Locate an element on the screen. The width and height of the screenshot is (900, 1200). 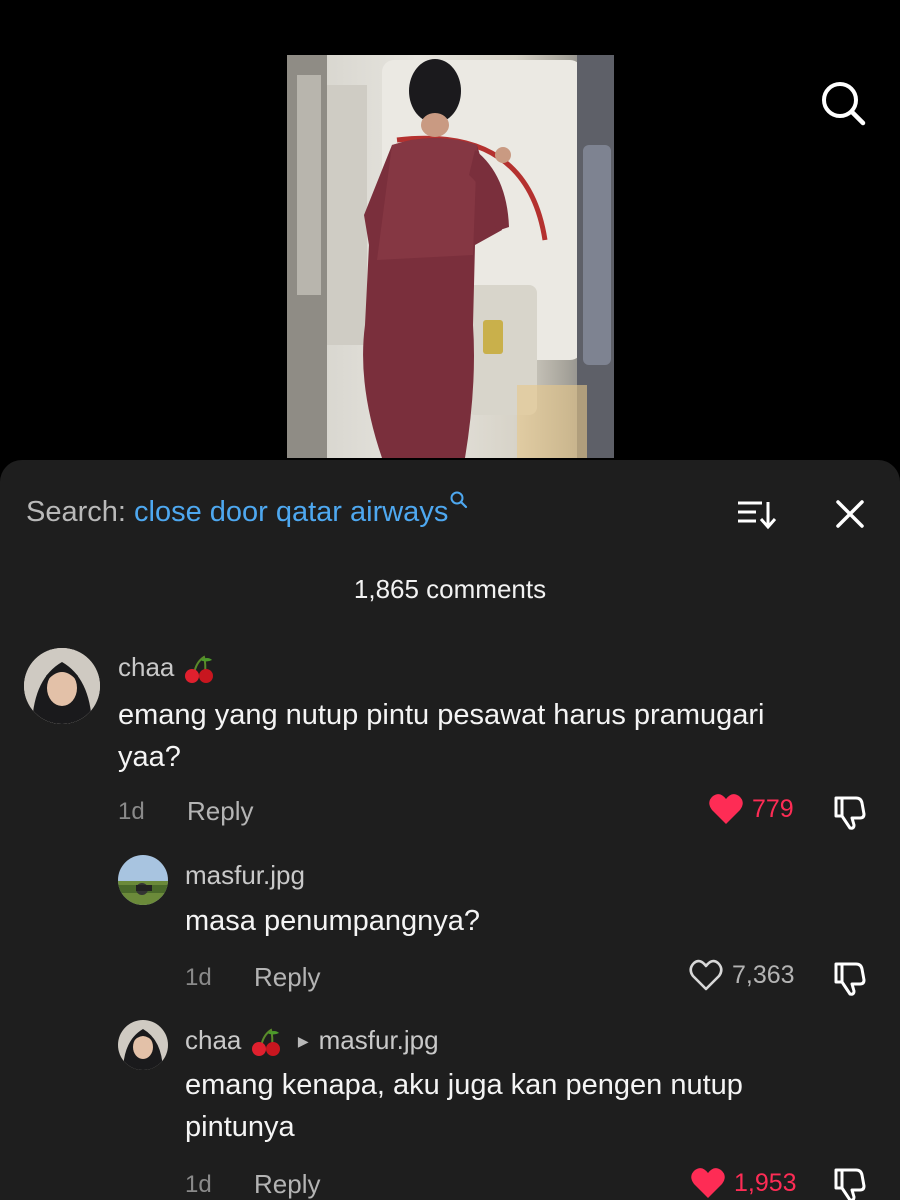
close-button is located at coordinates (850, 514).